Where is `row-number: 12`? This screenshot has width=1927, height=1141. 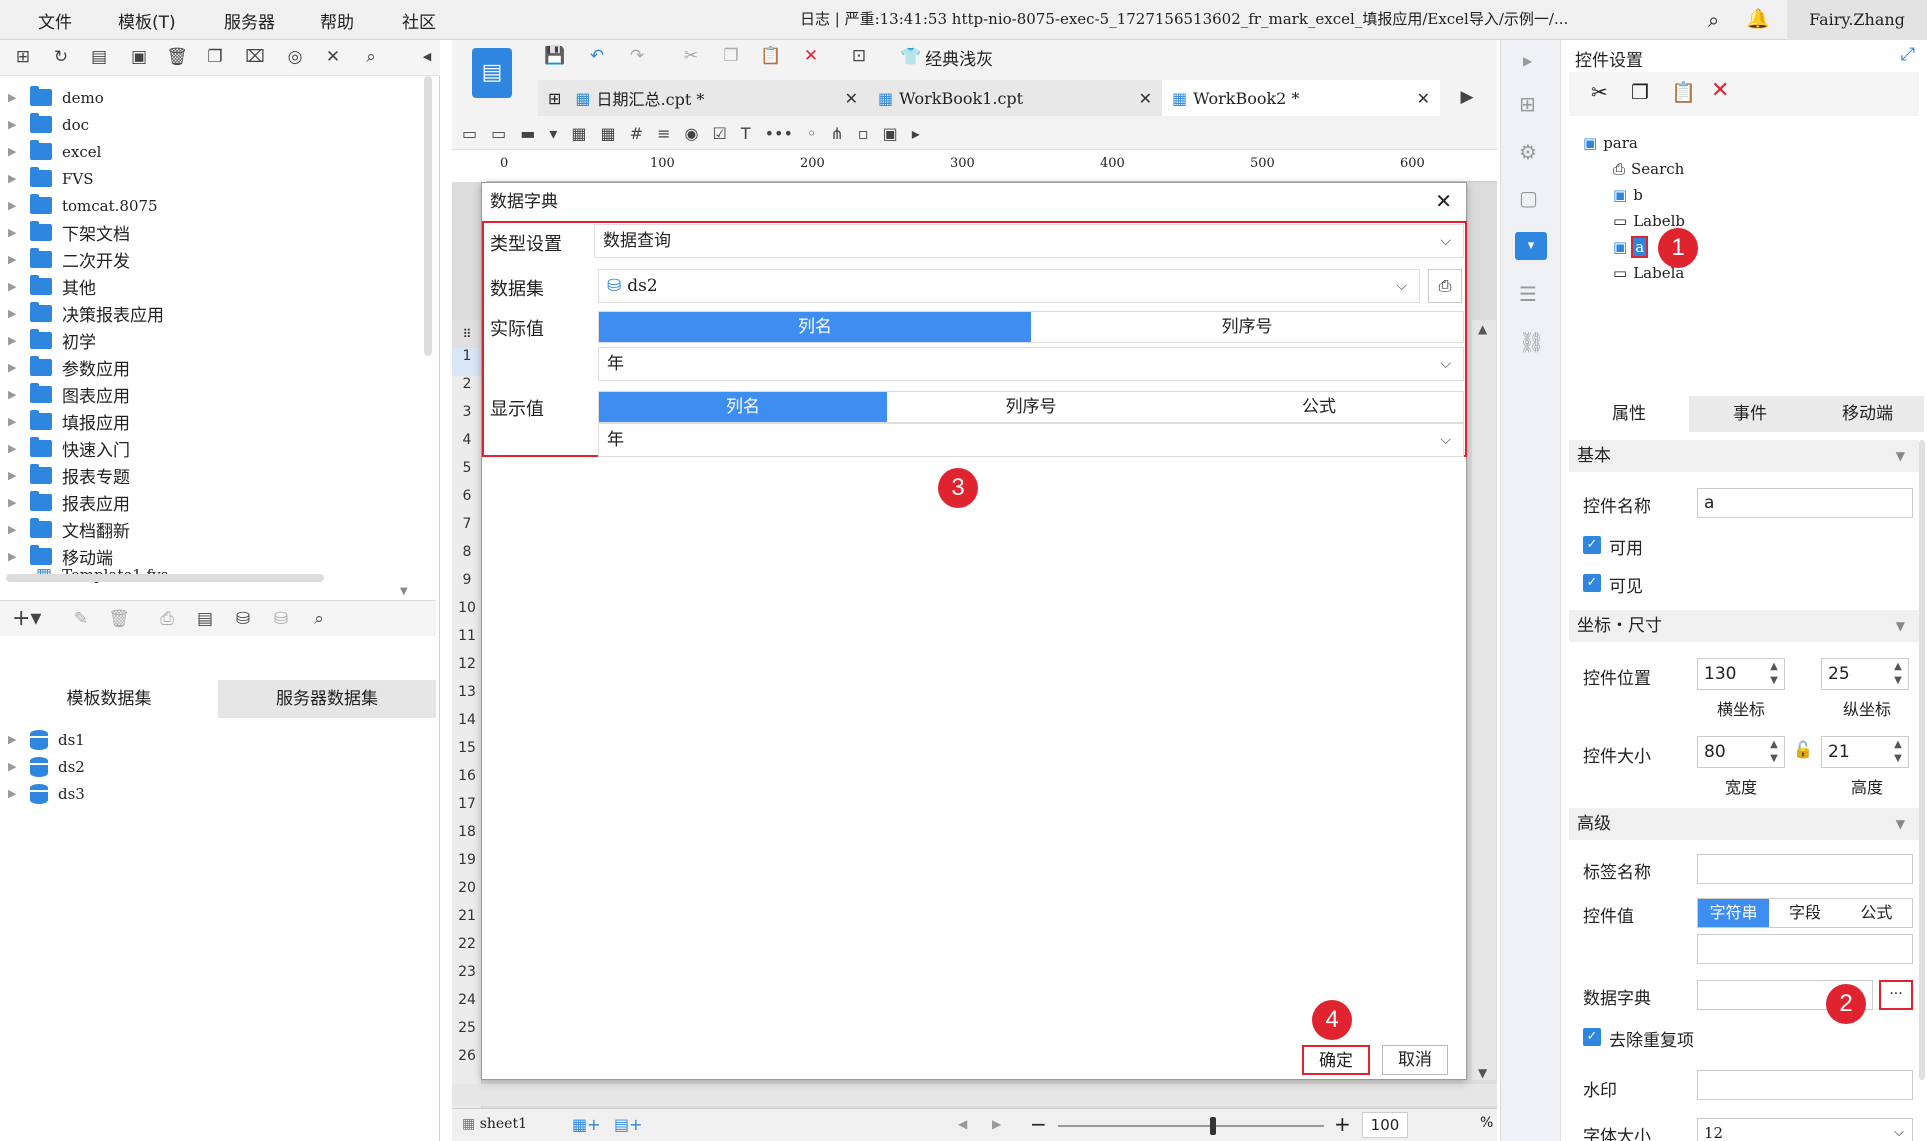
row-number: 12 is located at coordinates (467, 670).